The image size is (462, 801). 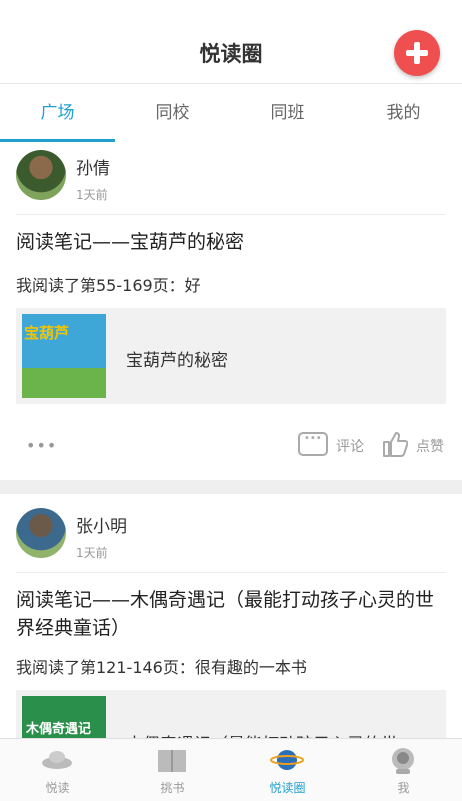 I want to click on cover-title: 宝葫芦, so click(x=47, y=333).